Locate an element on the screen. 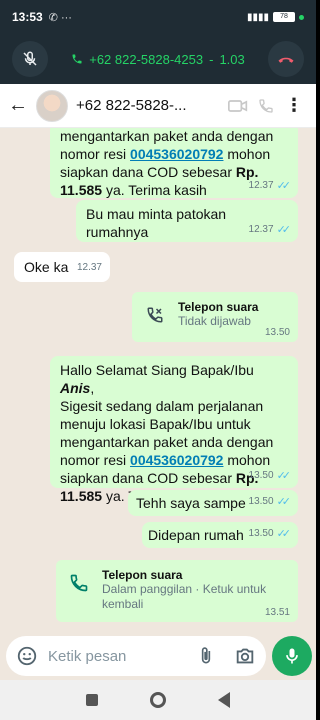 This screenshot has height=720, width=320. camera-icon is located at coordinates (245, 656).